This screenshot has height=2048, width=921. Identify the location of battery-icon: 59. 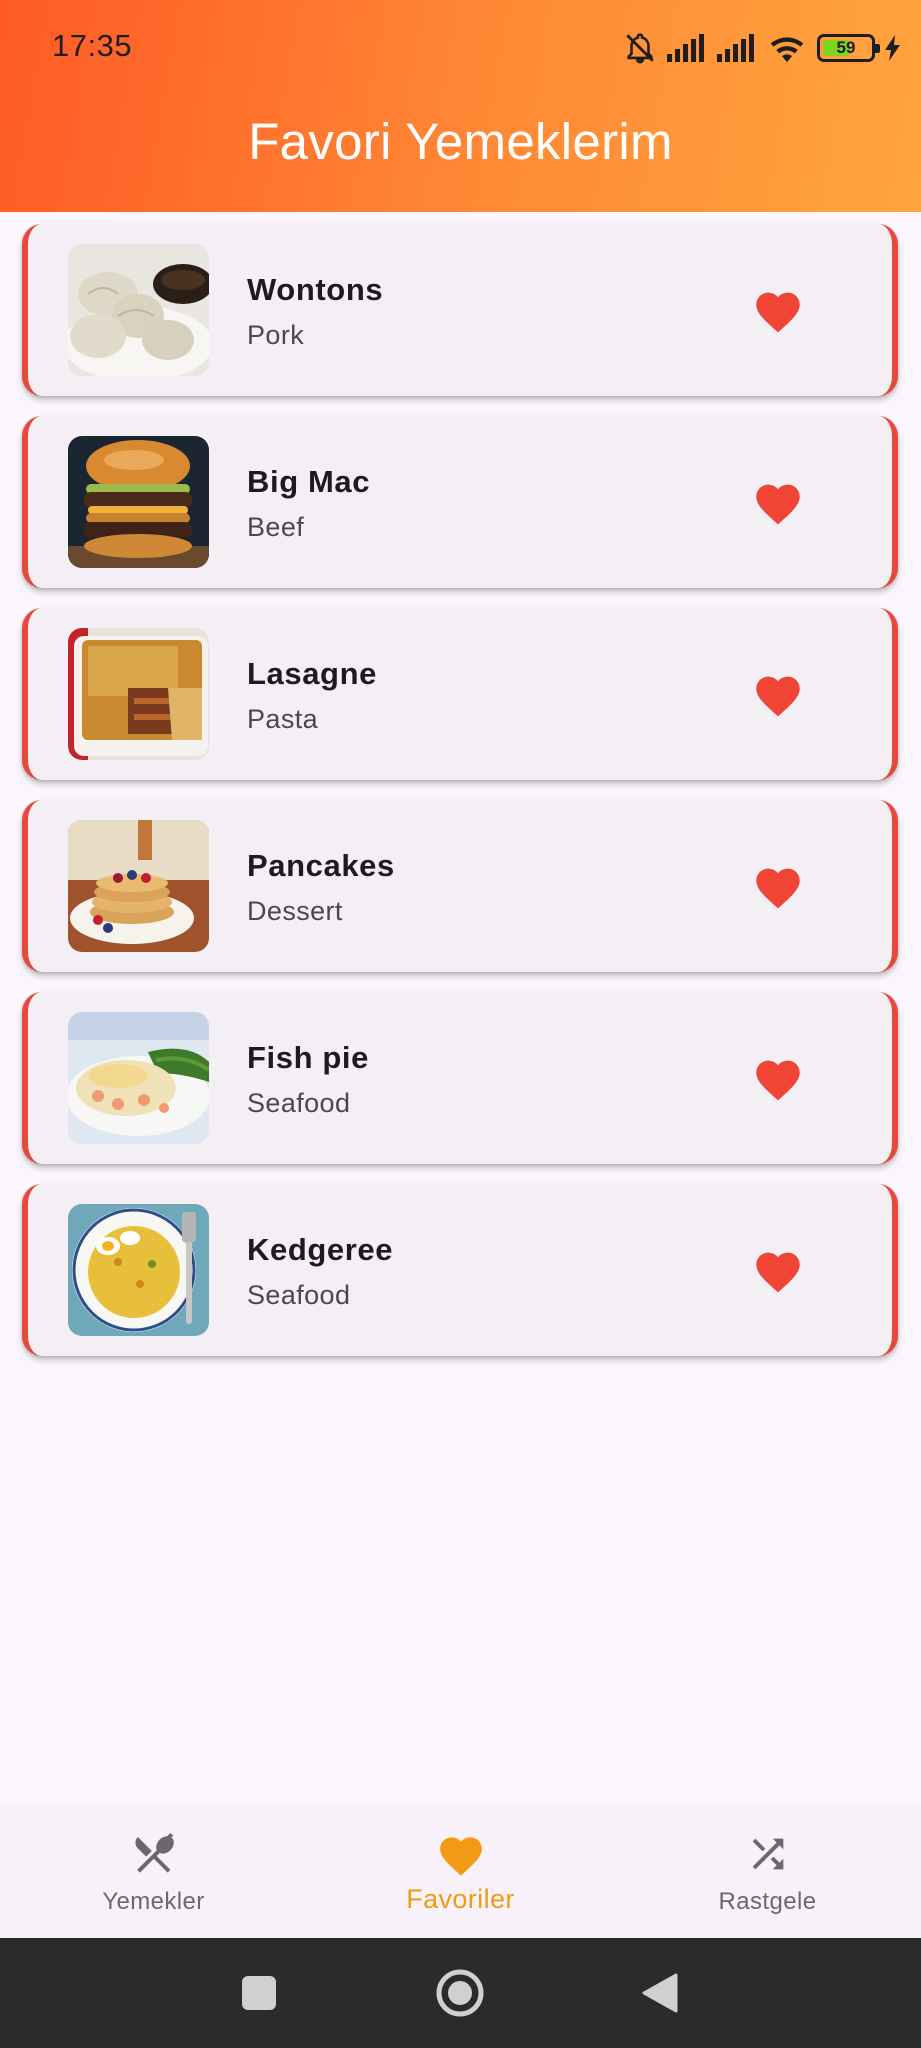
(848, 48).